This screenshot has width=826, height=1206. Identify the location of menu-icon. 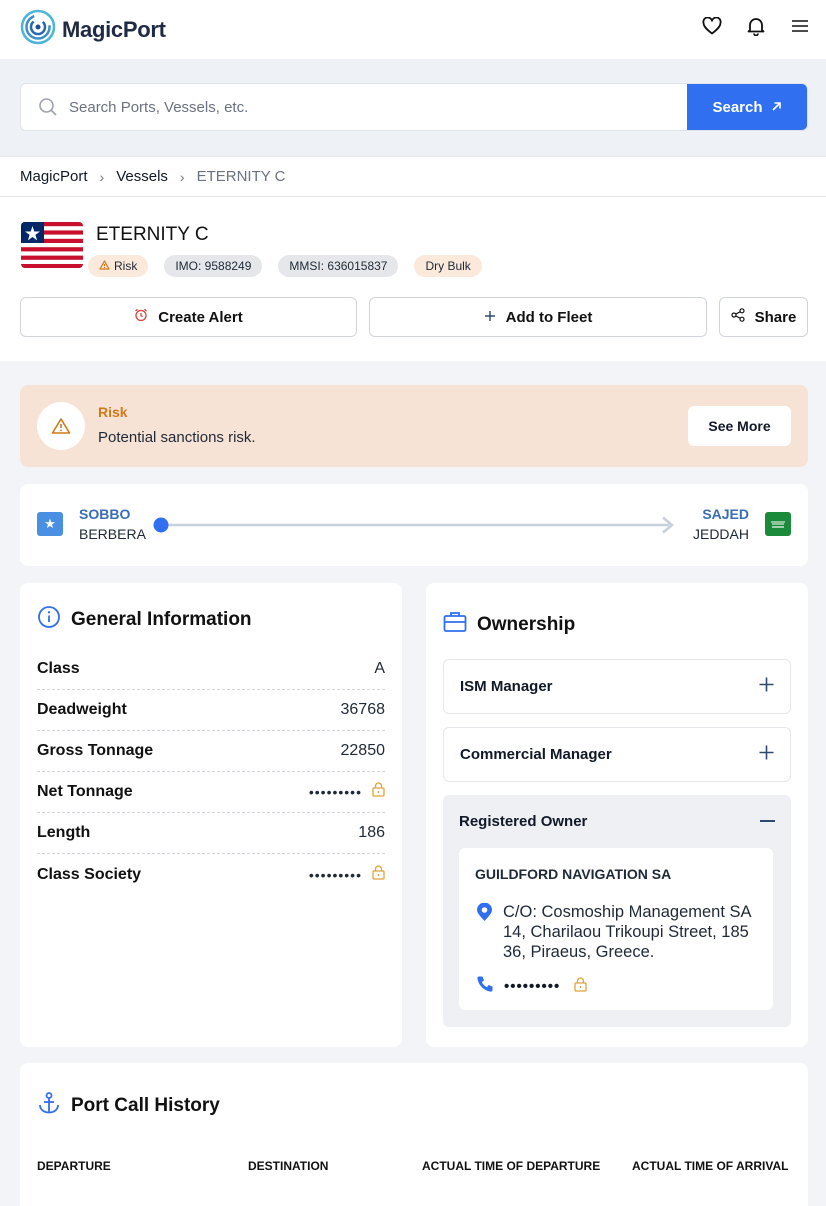
(800, 26).